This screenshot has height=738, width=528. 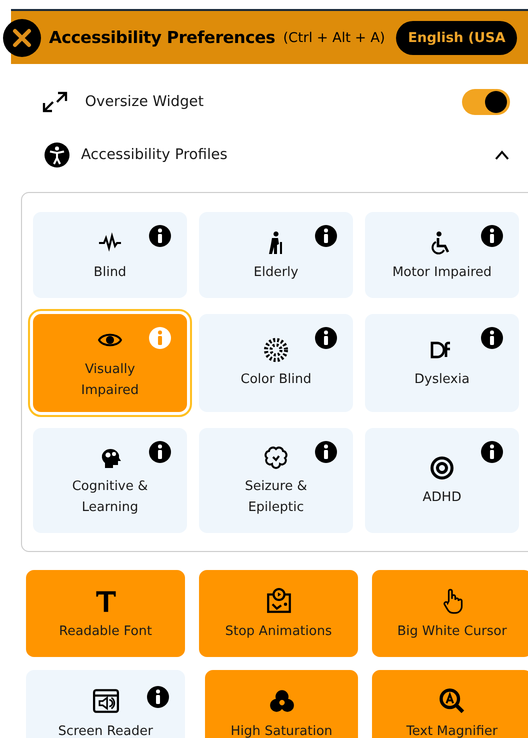 What do you see at coordinates (276, 457) in the screenshot?
I see `brain-icon` at bounding box center [276, 457].